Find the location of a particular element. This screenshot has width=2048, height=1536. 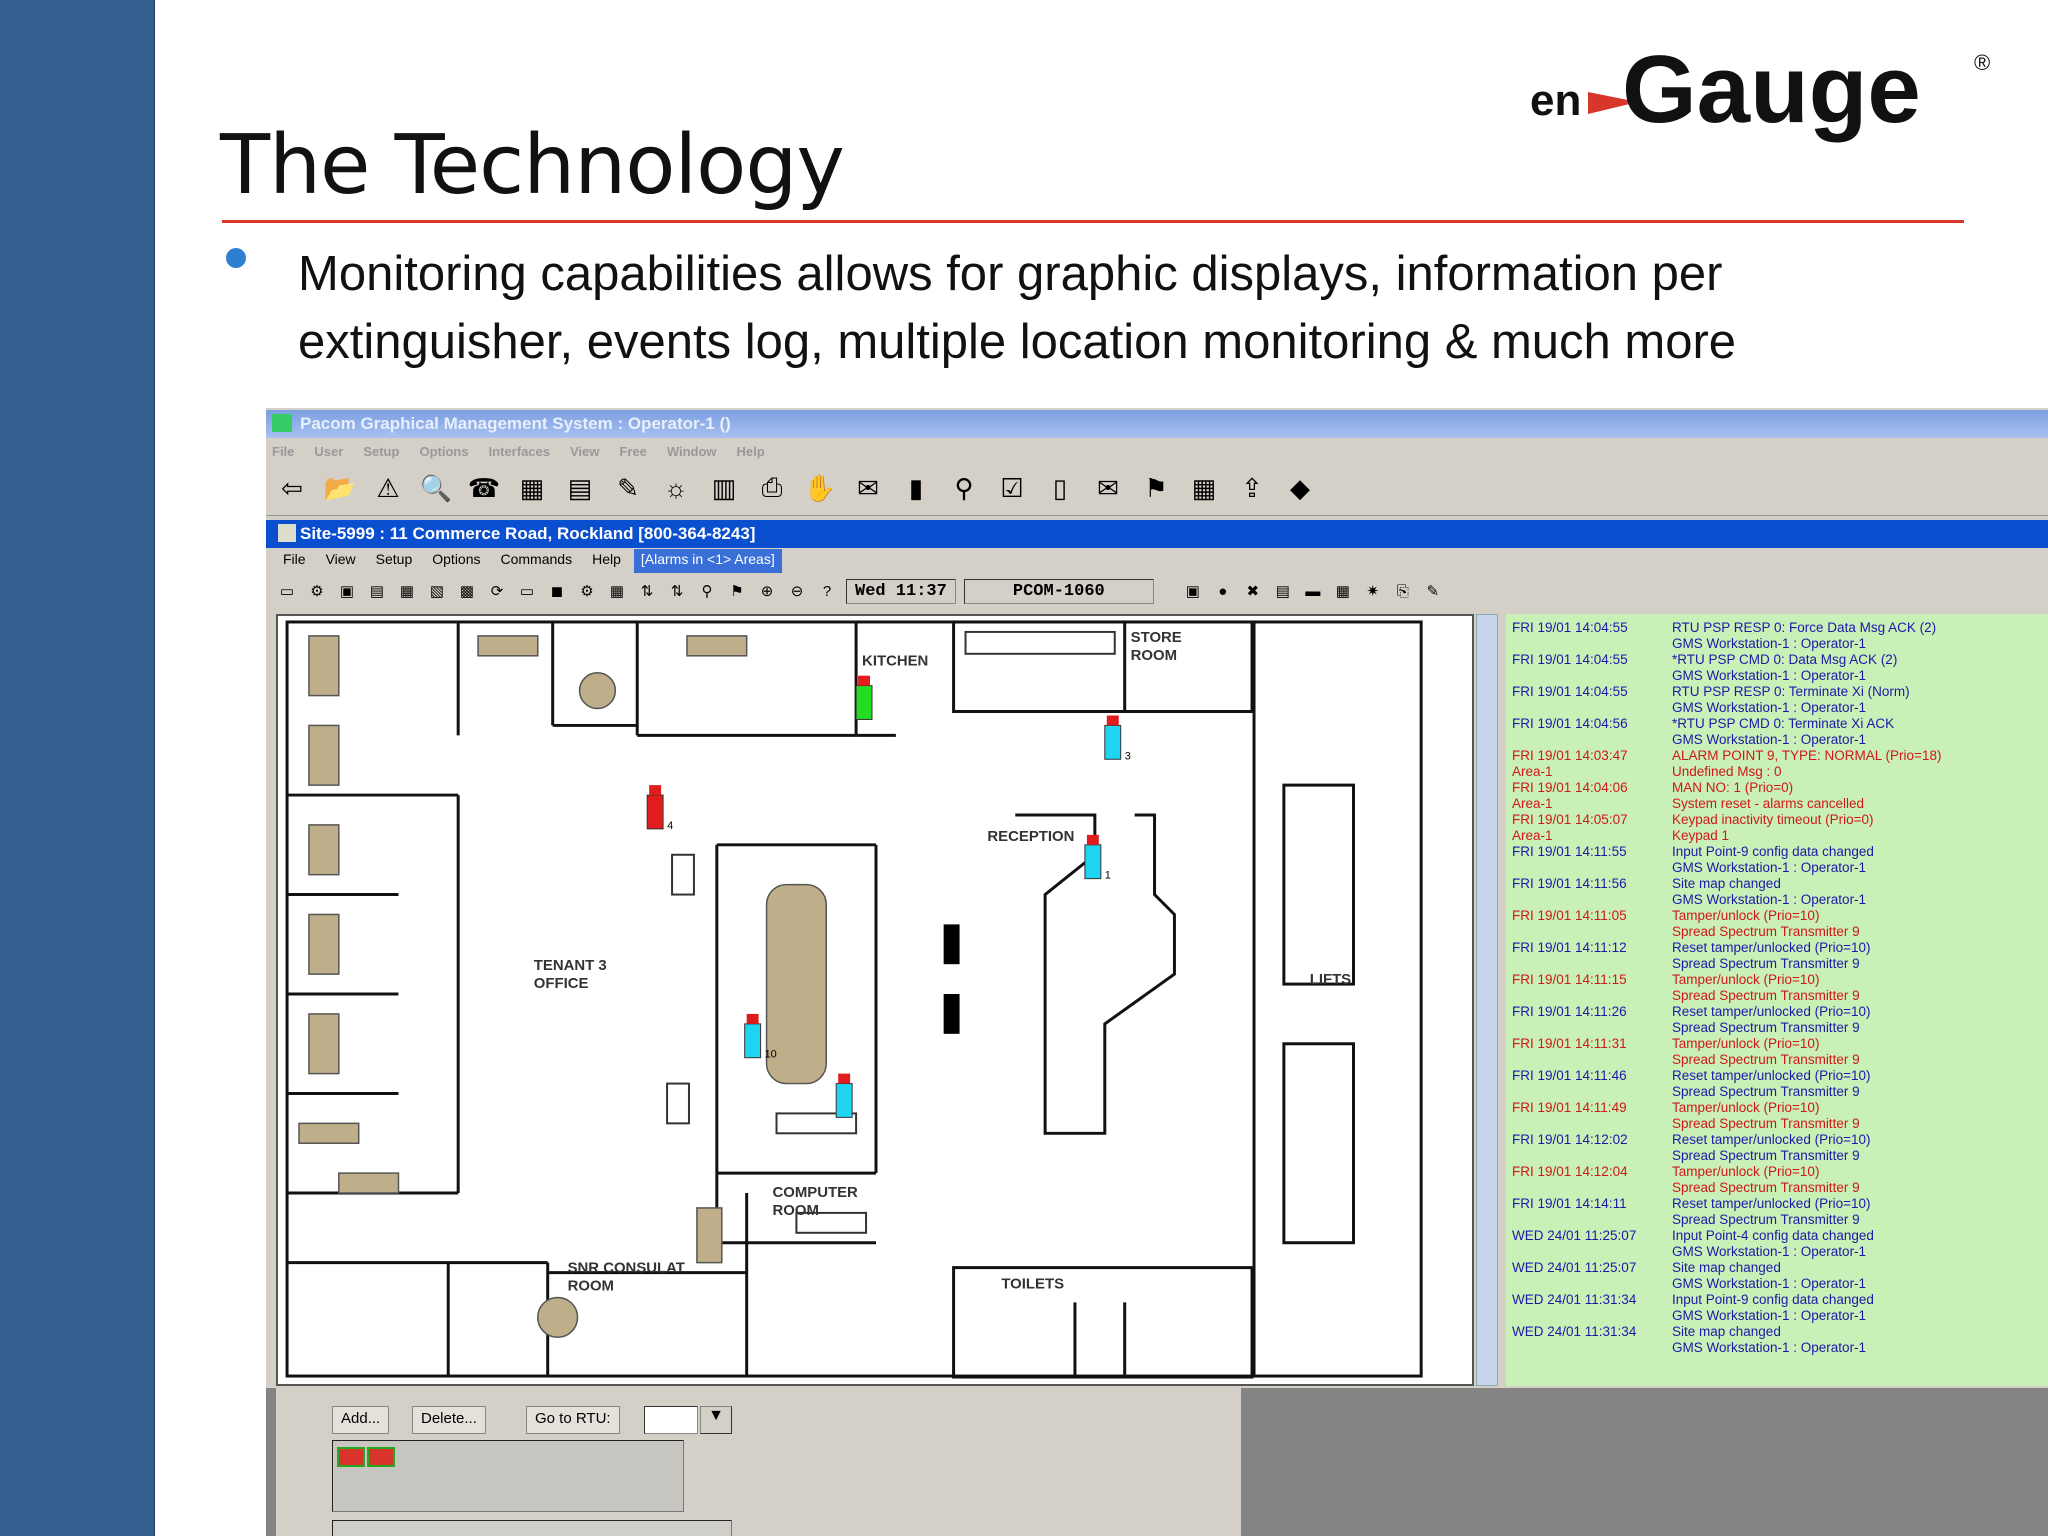

toolbar-icon: ⇅ is located at coordinates (647, 591).